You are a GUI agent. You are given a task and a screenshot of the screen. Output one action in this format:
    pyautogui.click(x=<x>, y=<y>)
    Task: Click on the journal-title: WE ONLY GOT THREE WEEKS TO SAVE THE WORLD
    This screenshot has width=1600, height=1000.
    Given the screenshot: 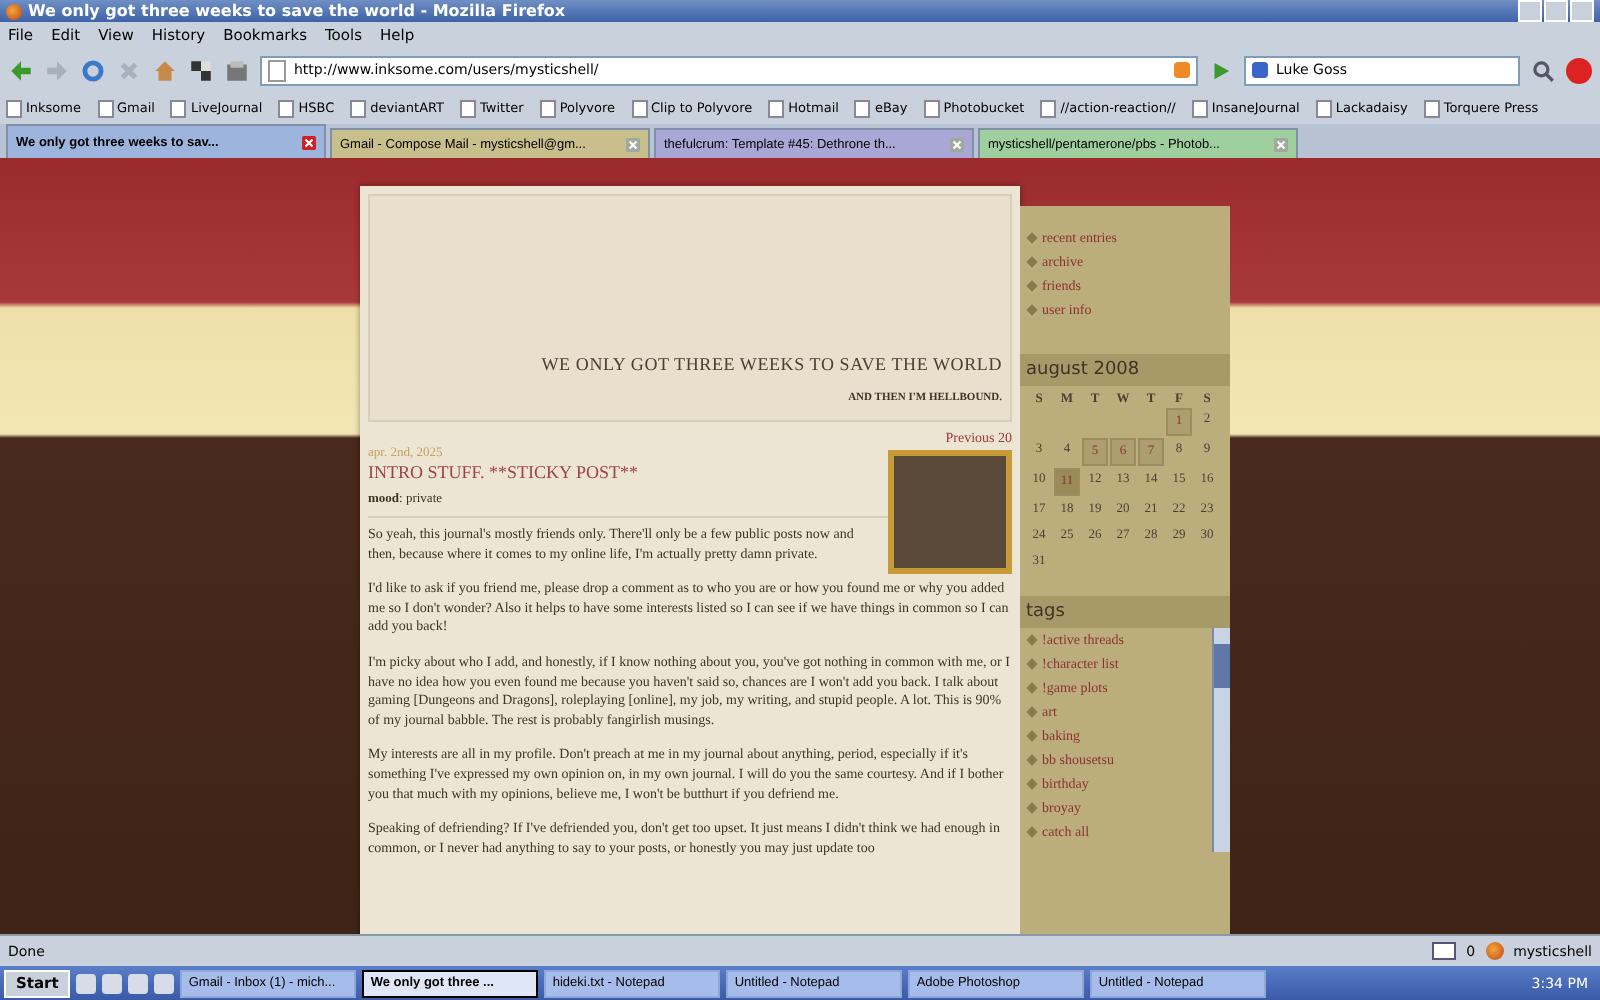 What is the action you would take?
    pyautogui.click(x=771, y=364)
    